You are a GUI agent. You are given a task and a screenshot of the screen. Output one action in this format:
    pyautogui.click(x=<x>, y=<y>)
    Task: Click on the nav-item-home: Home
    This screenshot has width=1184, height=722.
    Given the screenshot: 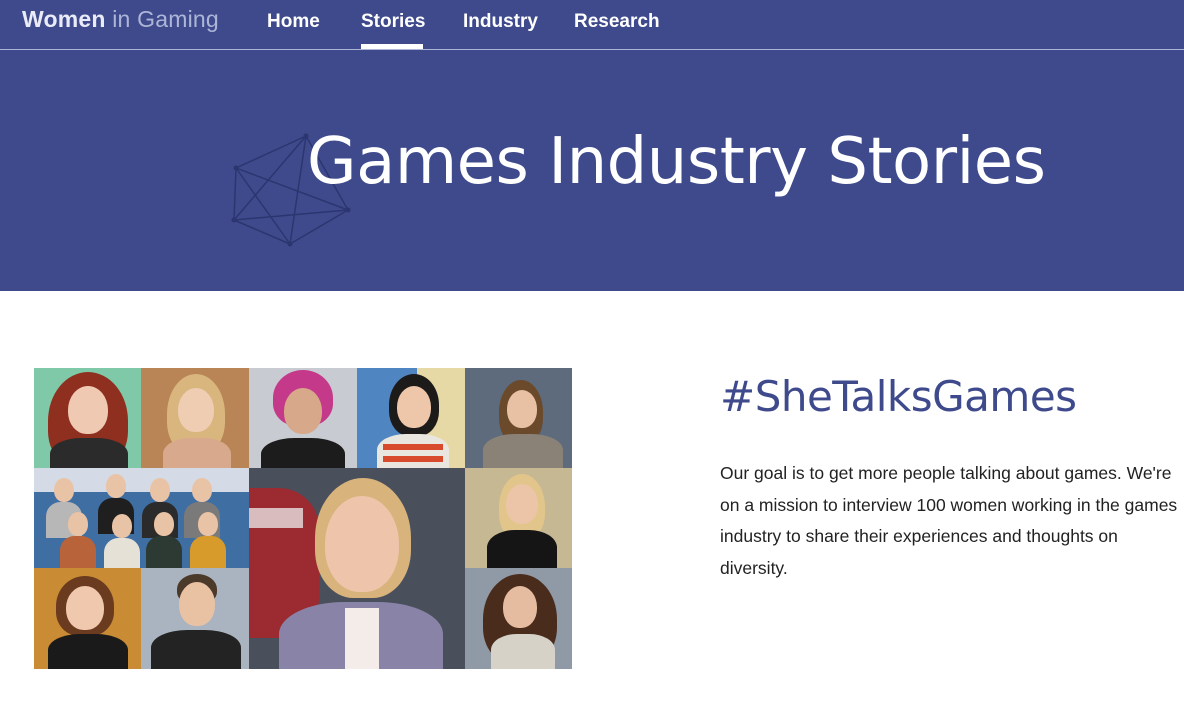 What is the action you would take?
    pyautogui.click(x=293, y=22)
    